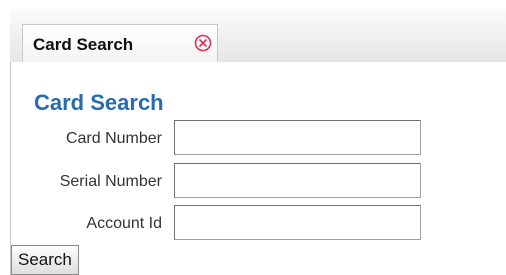 The height and width of the screenshot is (275, 506). I want to click on search-button: Search, so click(45, 260).